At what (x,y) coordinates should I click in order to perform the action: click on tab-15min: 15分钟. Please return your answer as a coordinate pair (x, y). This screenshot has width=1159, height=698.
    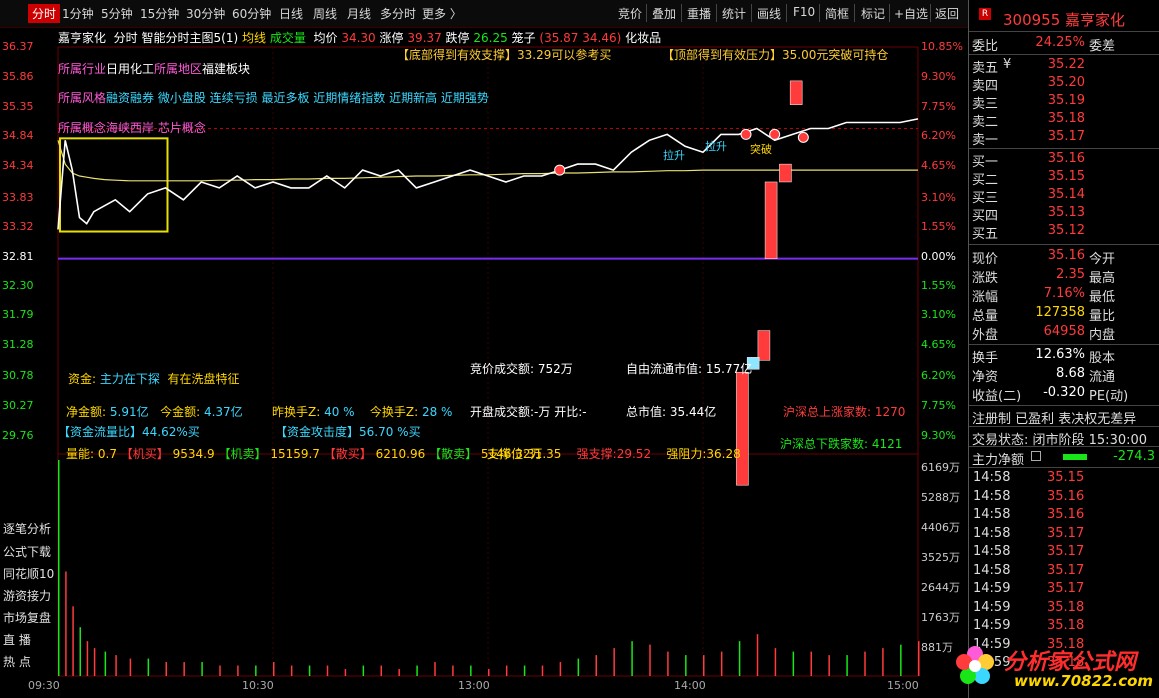
    Looking at the image, I should click on (159, 13).